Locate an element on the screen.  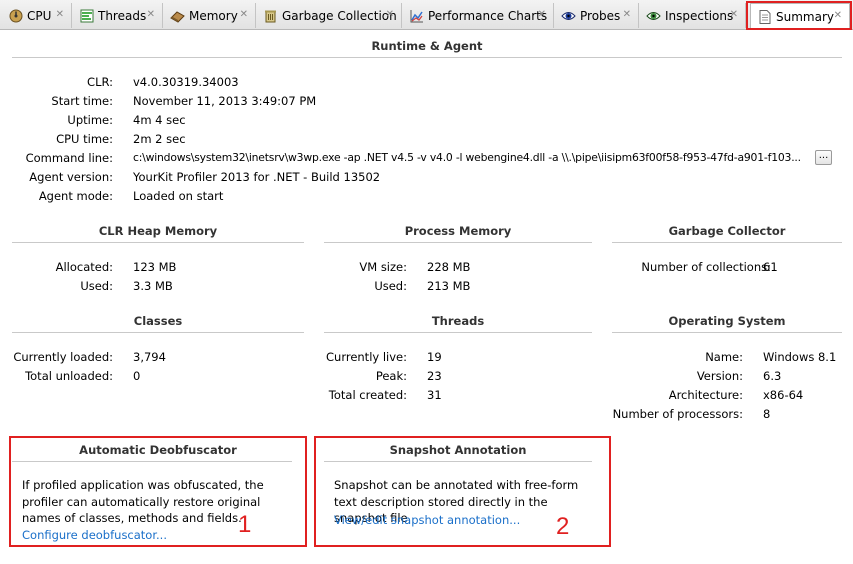
heap-used-value: 3.3 MB is located at coordinates (153, 286).